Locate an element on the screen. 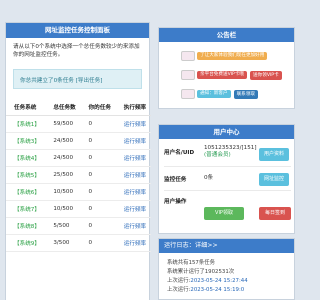 The image size is (320, 300). uid-label: 用户名/UID is located at coordinates (179, 153).